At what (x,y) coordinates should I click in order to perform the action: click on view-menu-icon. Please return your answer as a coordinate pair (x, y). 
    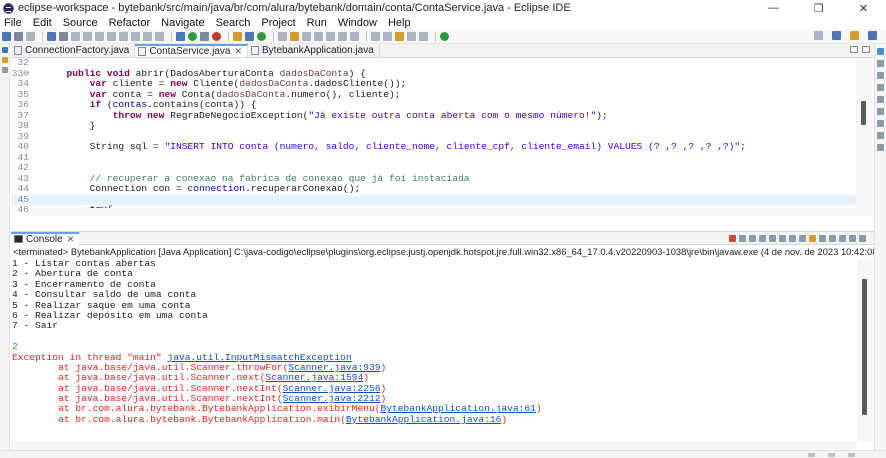
    Looking at the image, I should click on (842, 238).